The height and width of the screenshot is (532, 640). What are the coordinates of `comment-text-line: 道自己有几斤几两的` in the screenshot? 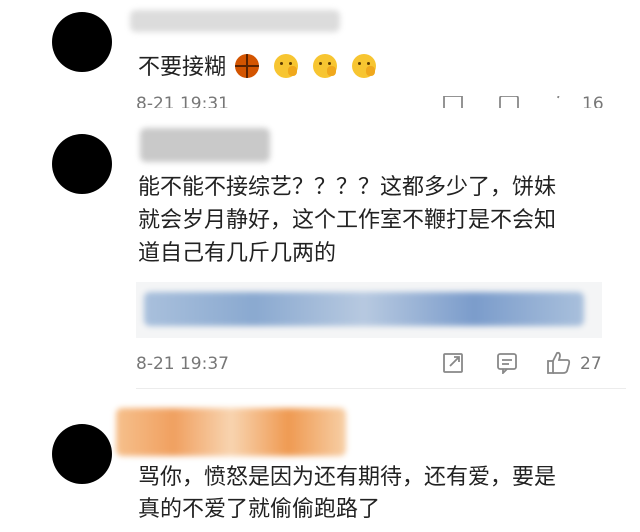 It's located at (237, 253).